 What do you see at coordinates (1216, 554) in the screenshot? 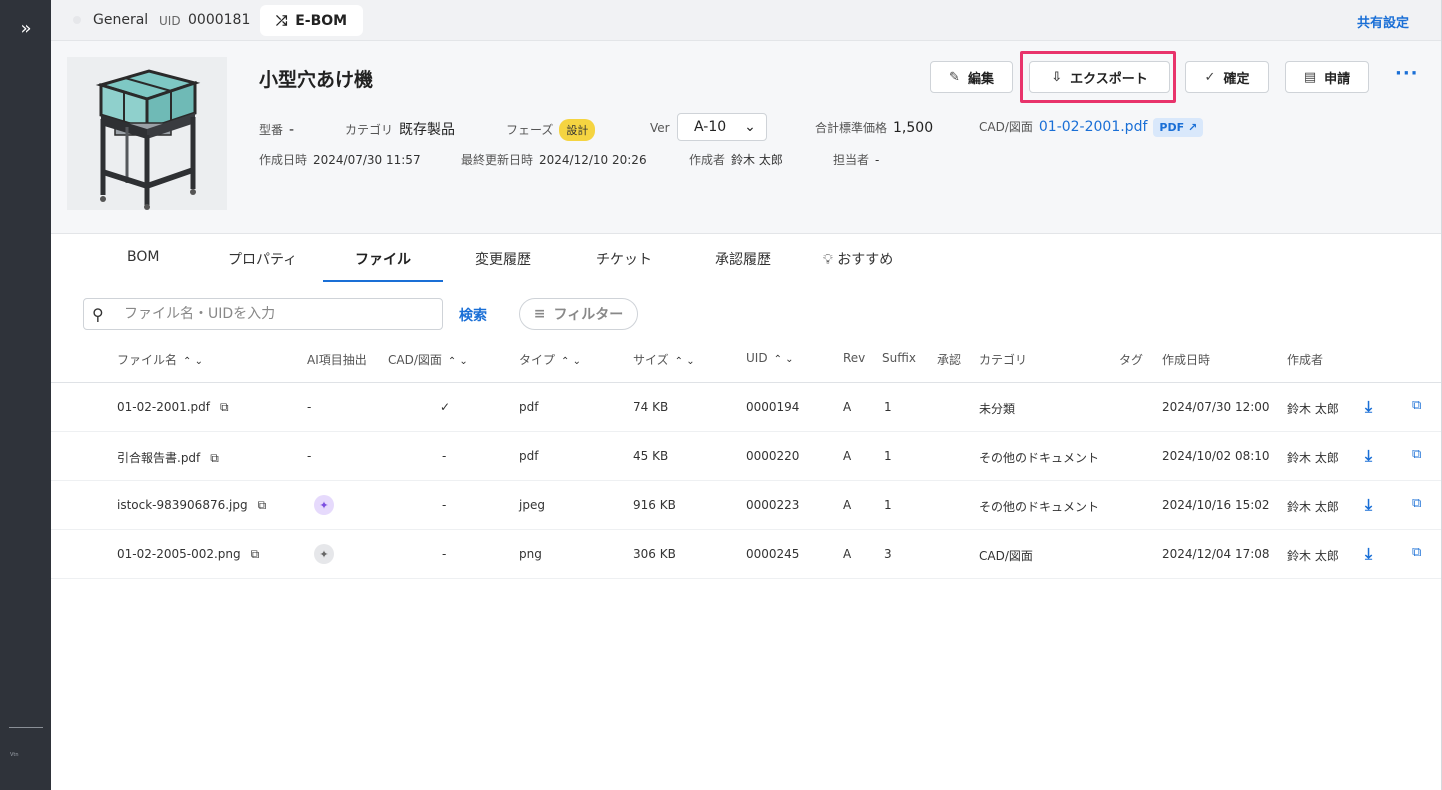
I see `created-cell: 2024/12/04 17:08` at bounding box center [1216, 554].